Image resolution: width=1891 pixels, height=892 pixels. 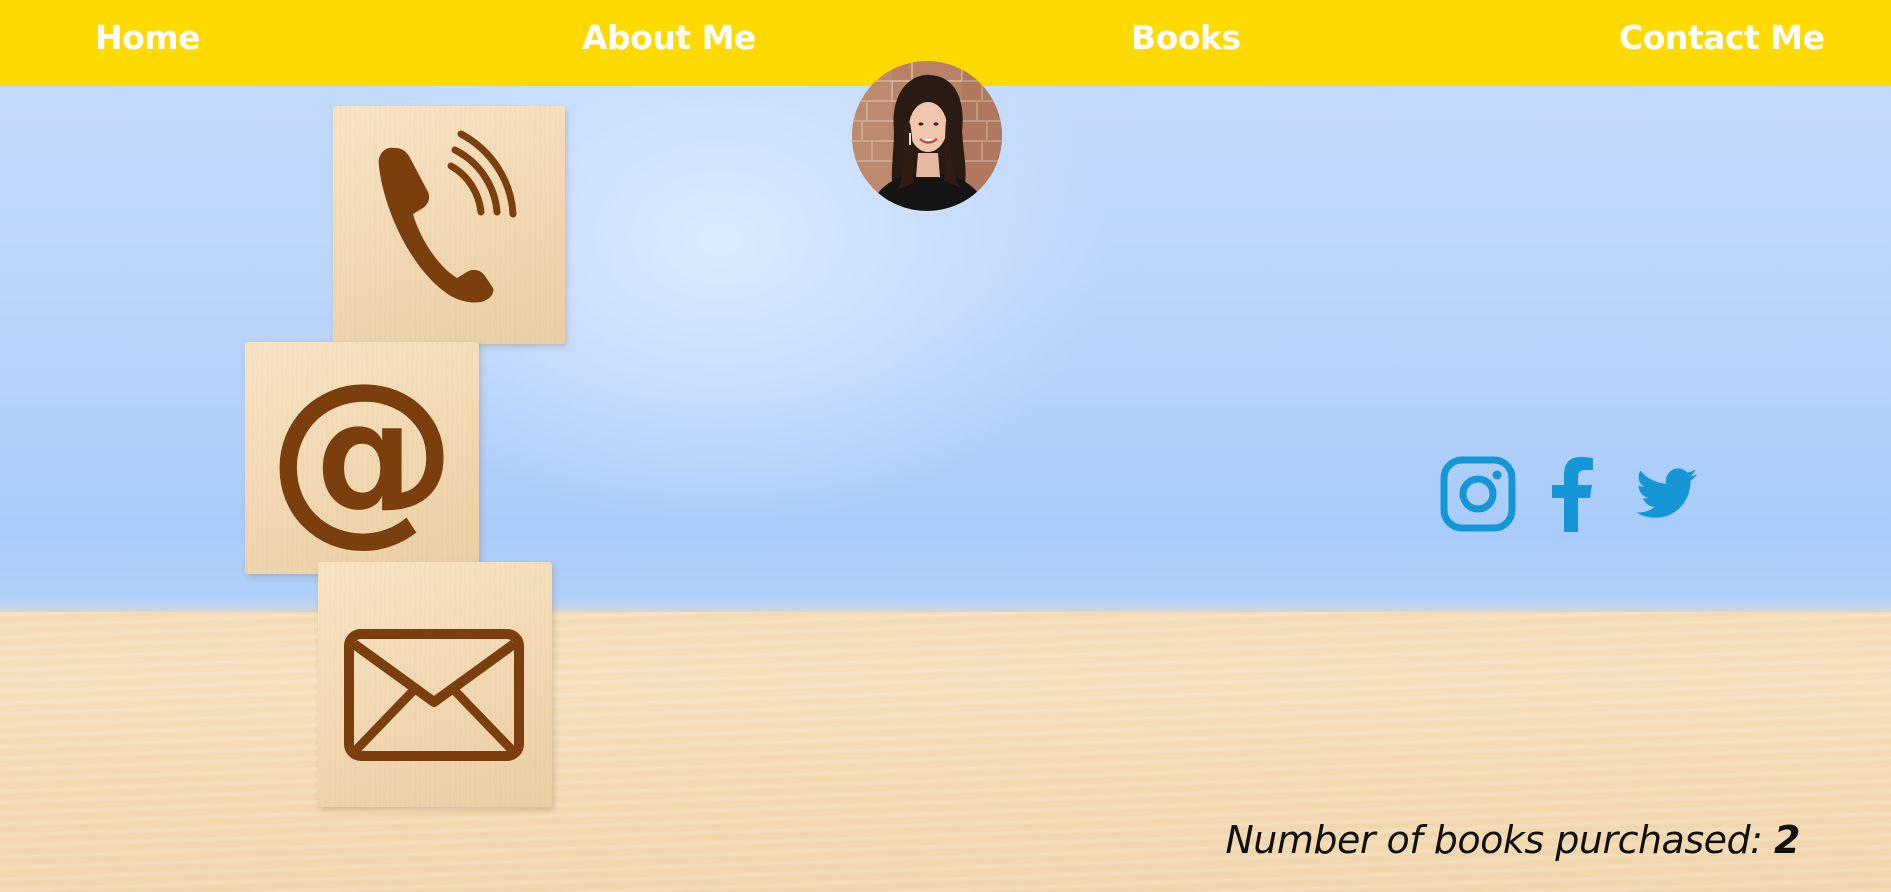 I want to click on author-avatar, so click(x=927, y=136).